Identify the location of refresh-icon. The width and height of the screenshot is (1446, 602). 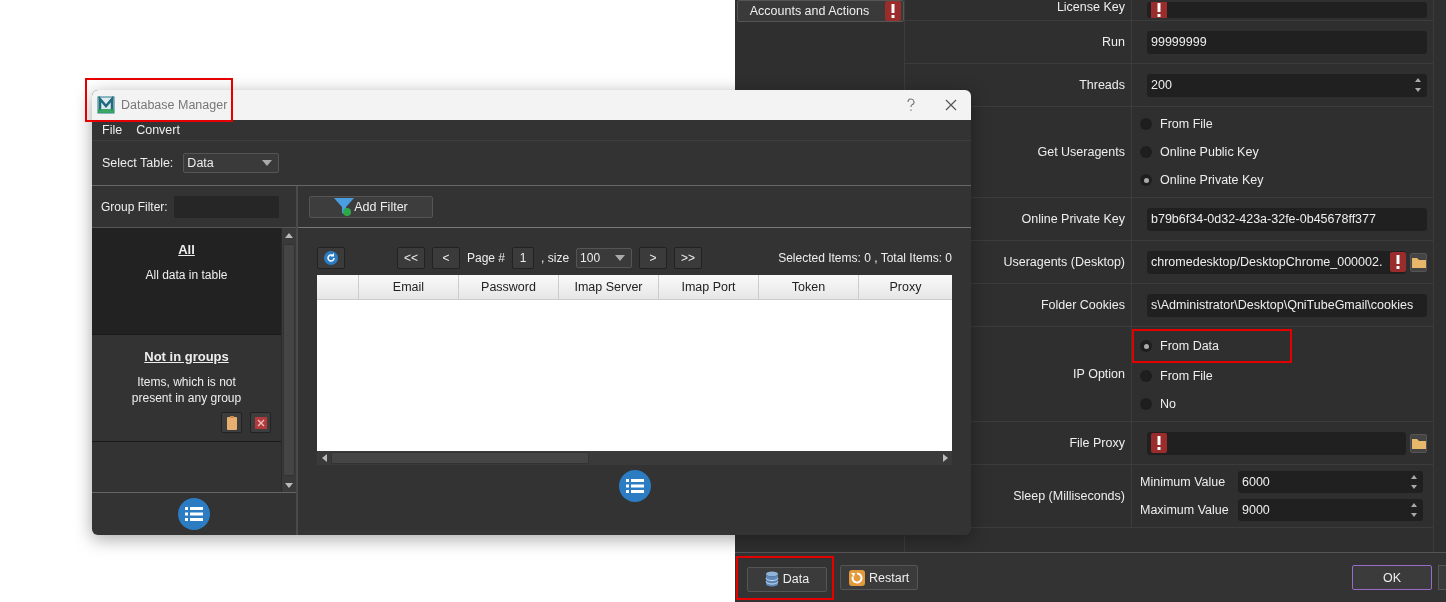
(331, 258).